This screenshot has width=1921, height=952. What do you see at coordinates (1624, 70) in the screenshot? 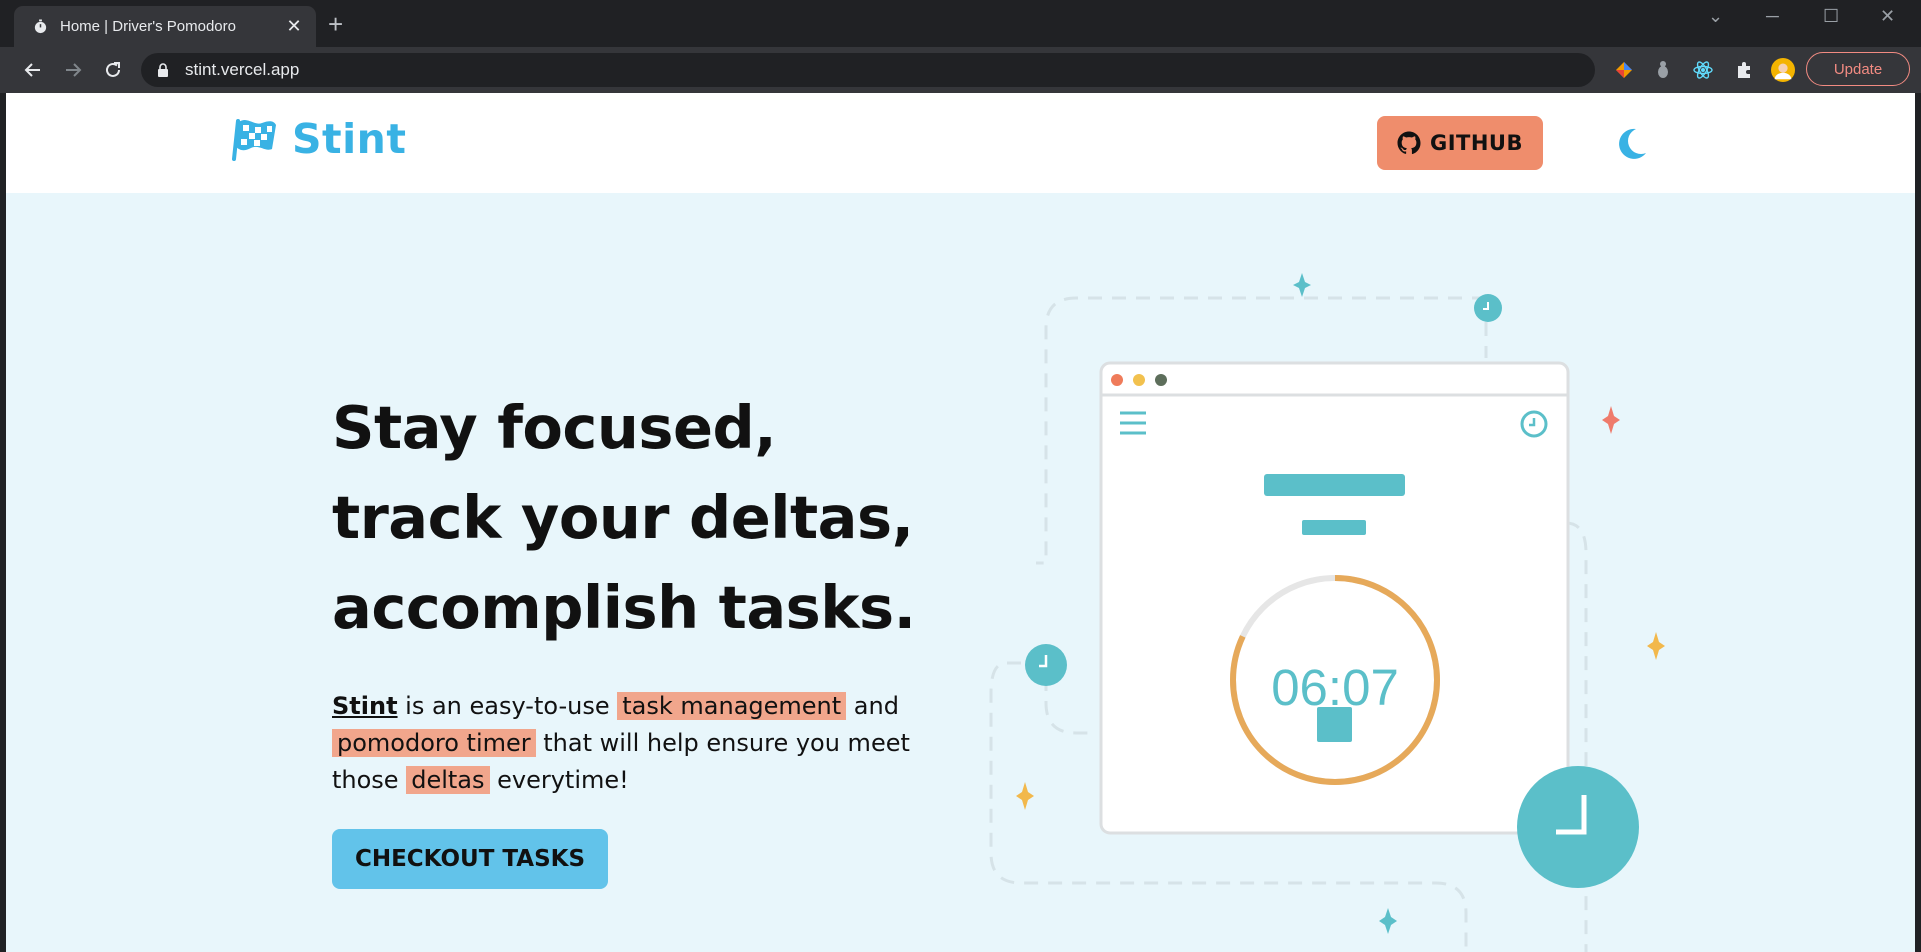
I see `color-extension-icon` at bounding box center [1624, 70].